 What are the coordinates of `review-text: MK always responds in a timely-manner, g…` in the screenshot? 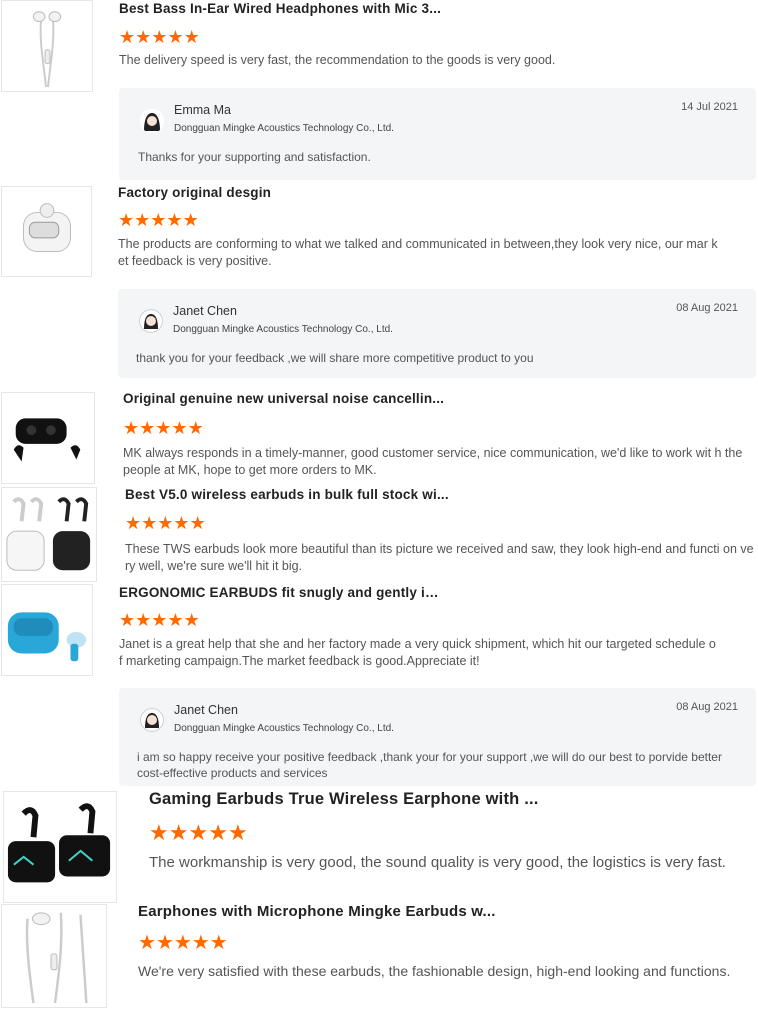 It's located at (433, 461).